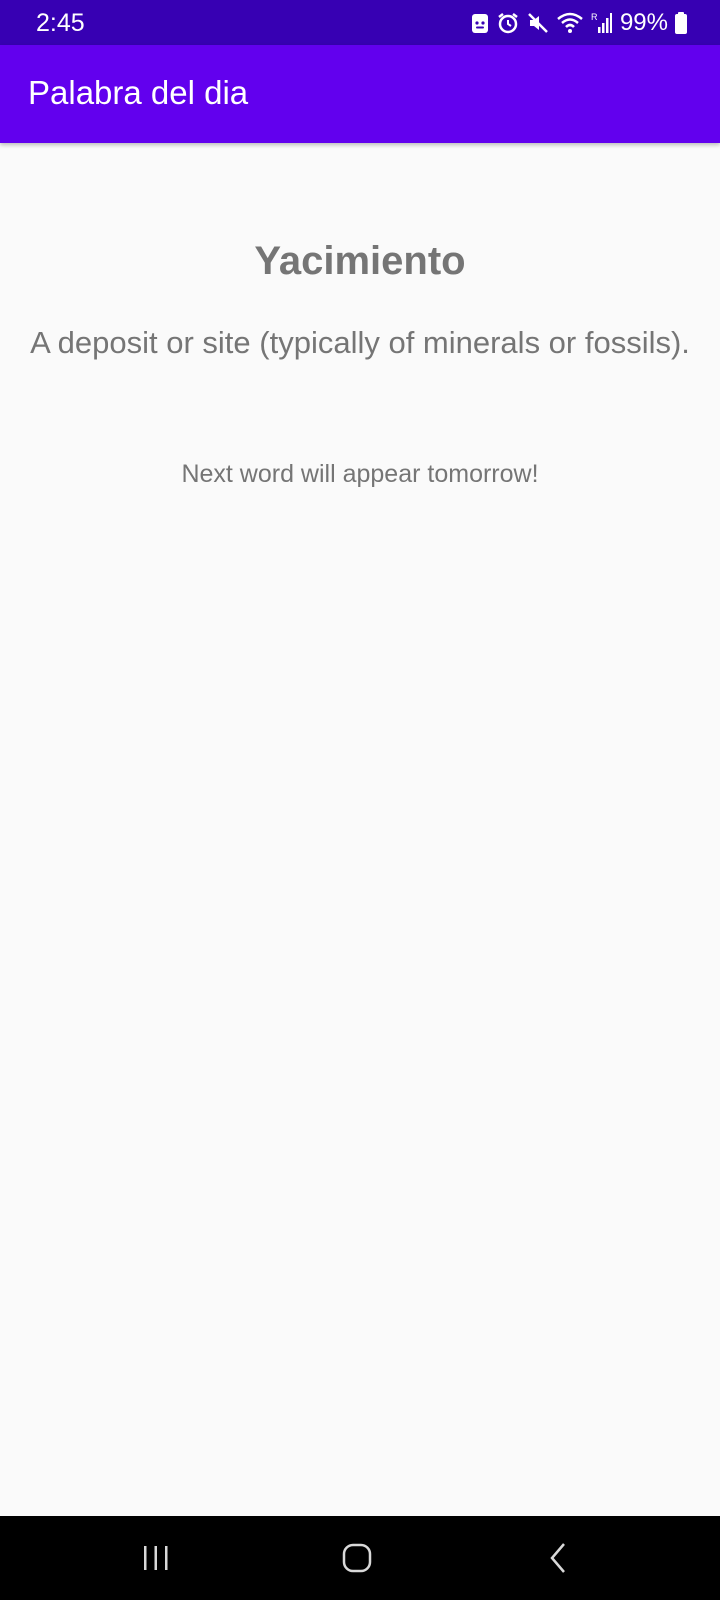 The height and width of the screenshot is (1600, 720). What do you see at coordinates (601, 23) in the screenshot?
I see `signal-icon: R` at bounding box center [601, 23].